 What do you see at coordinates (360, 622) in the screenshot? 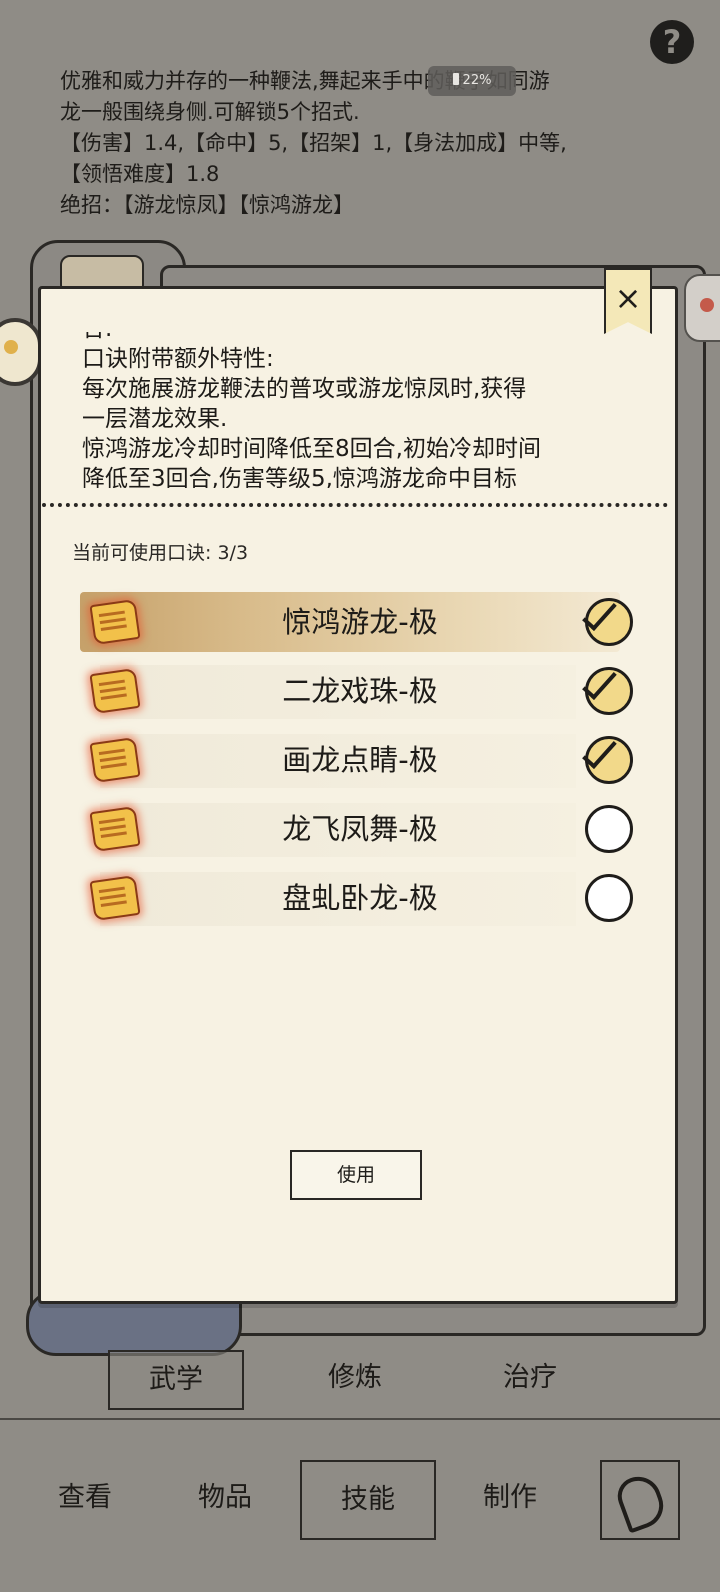
I see `mantra-name: 惊鸿游龙-极` at bounding box center [360, 622].